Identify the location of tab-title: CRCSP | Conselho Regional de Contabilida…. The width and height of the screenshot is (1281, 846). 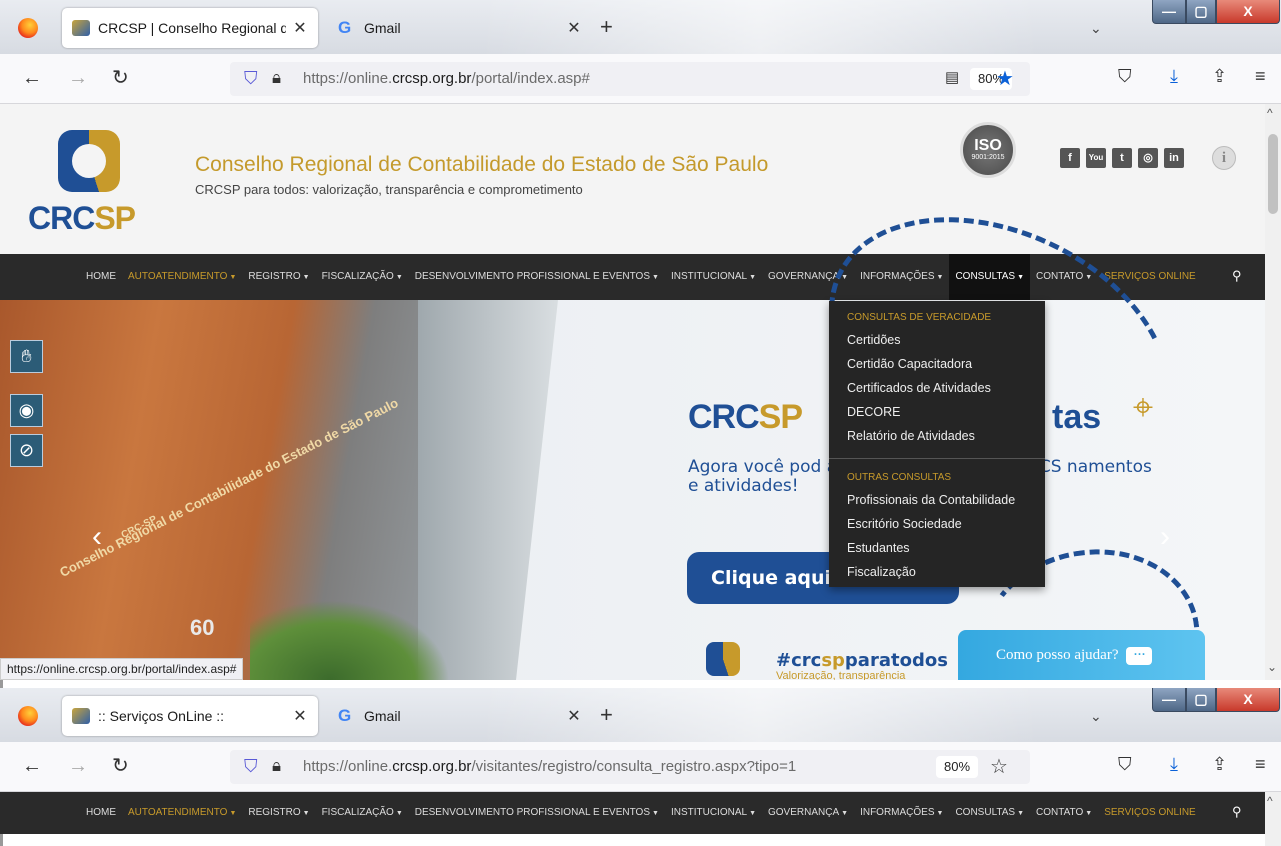
(192, 28).